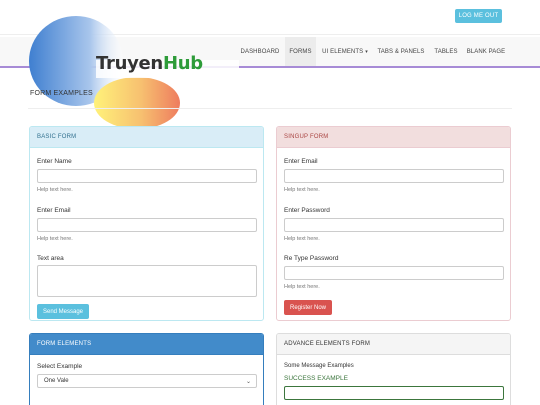 The width and height of the screenshot is (540, 405). Describe the element at coordinates (50, 258) in the screenshot. I see `textarea-label: Text area` at that location.